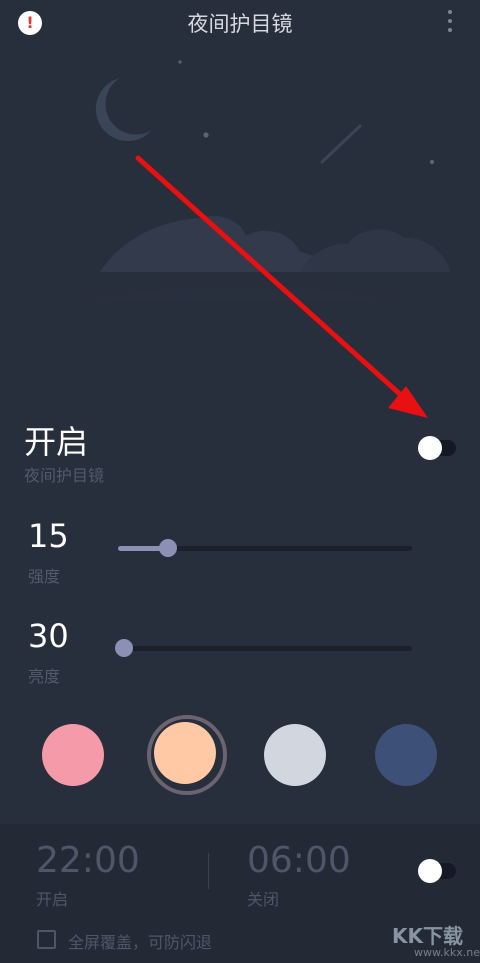  I want to click on watermark-url: www.kkx.net, so click(447, 952).